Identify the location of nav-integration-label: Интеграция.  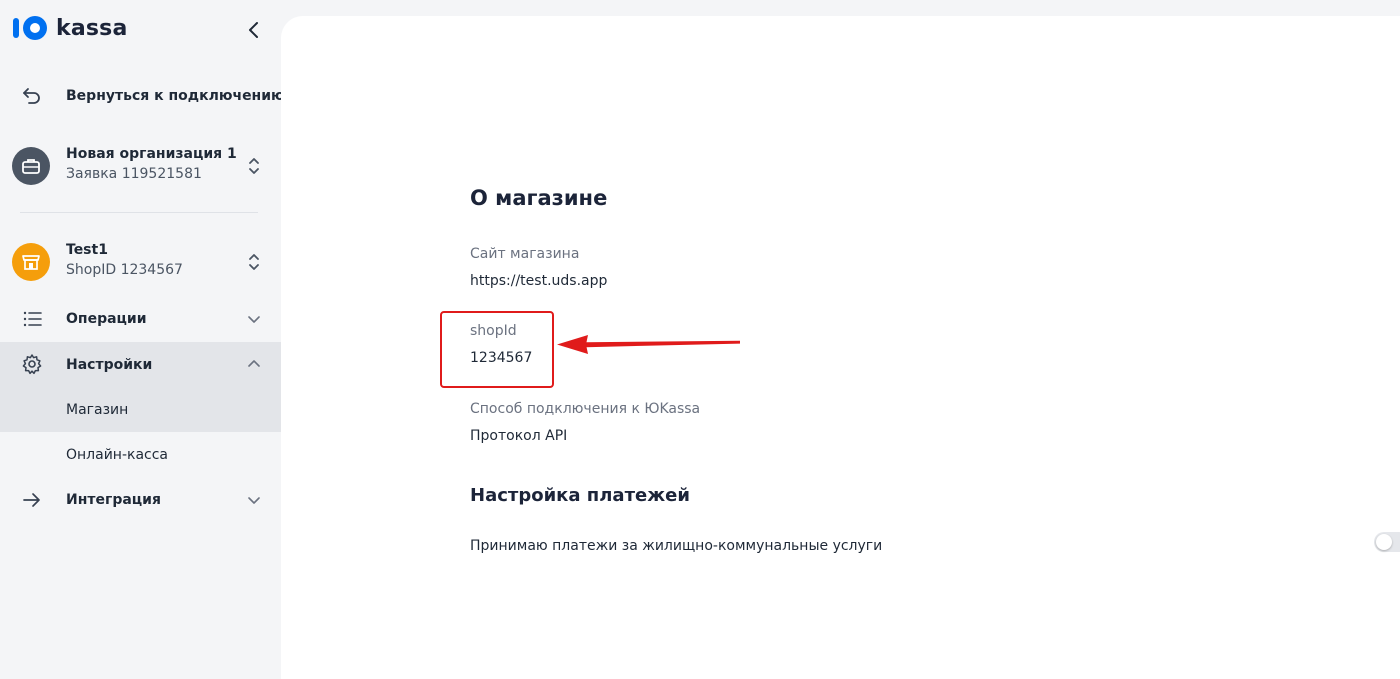
(113, 500).